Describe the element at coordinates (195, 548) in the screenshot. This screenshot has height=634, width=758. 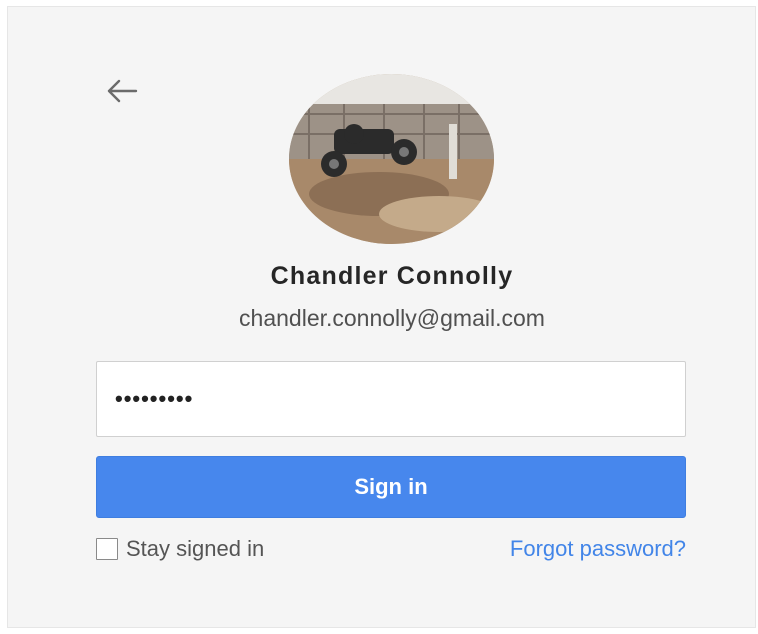
I see `stay-signed-in-label: Stay signed in` at that location.